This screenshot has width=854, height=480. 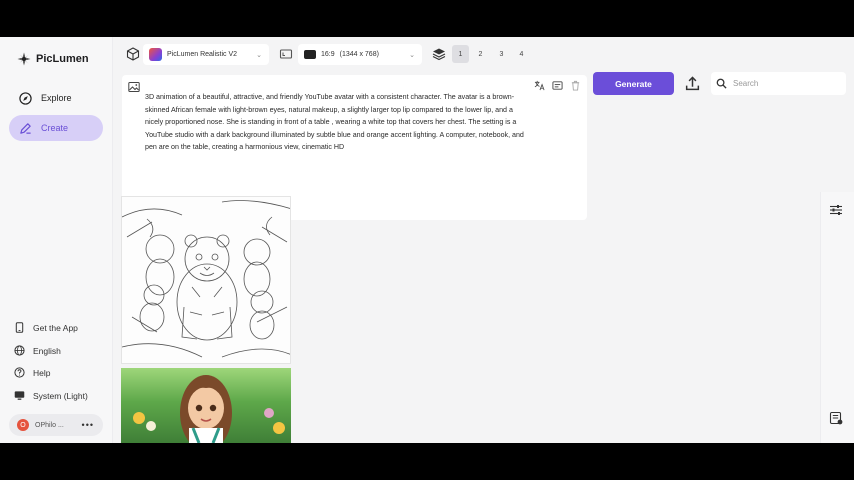 What do you see at coordinates (55, 327) in the screenshot?
I see `get-app-label: Get the App` at bounding box center [55, 327].